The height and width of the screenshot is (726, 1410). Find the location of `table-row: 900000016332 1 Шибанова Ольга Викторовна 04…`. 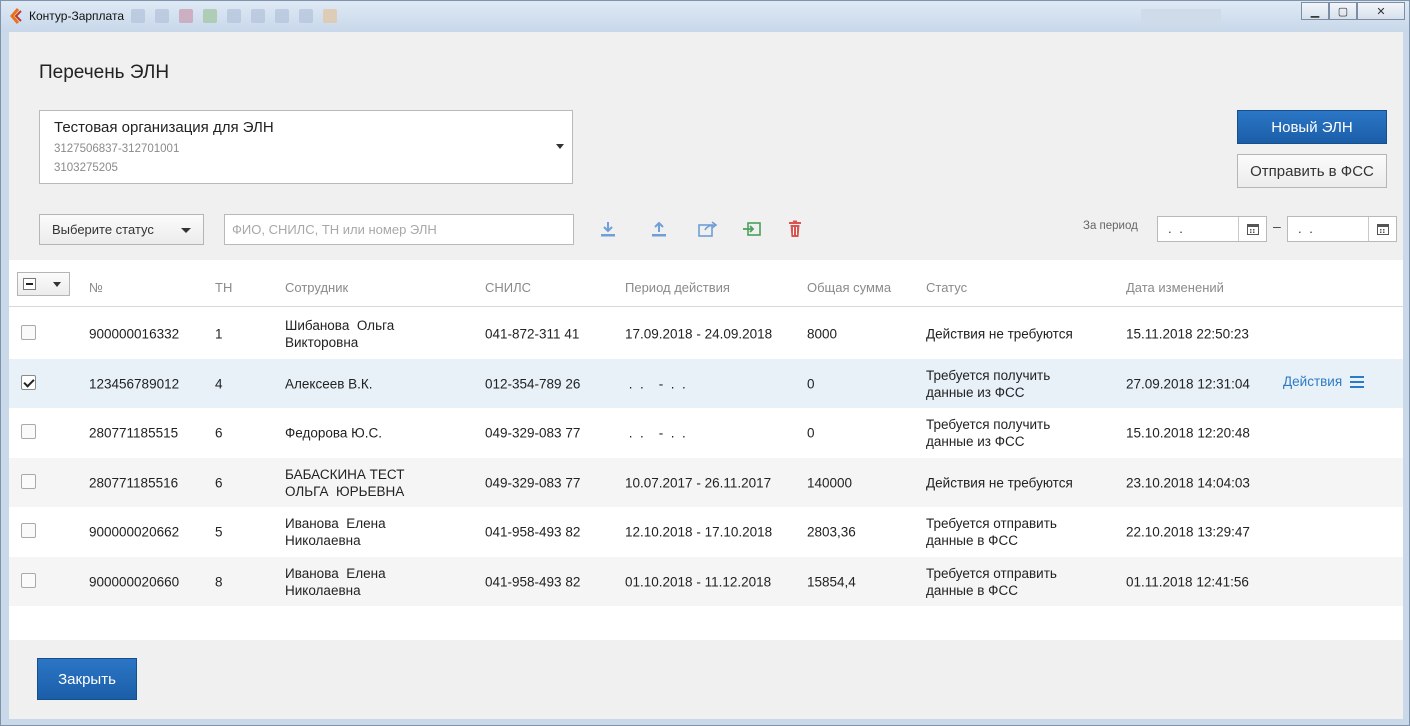

table-row: 900000016332 1 Шибанова Ольга Викторовна 04… is located at coordinates (706, 333).